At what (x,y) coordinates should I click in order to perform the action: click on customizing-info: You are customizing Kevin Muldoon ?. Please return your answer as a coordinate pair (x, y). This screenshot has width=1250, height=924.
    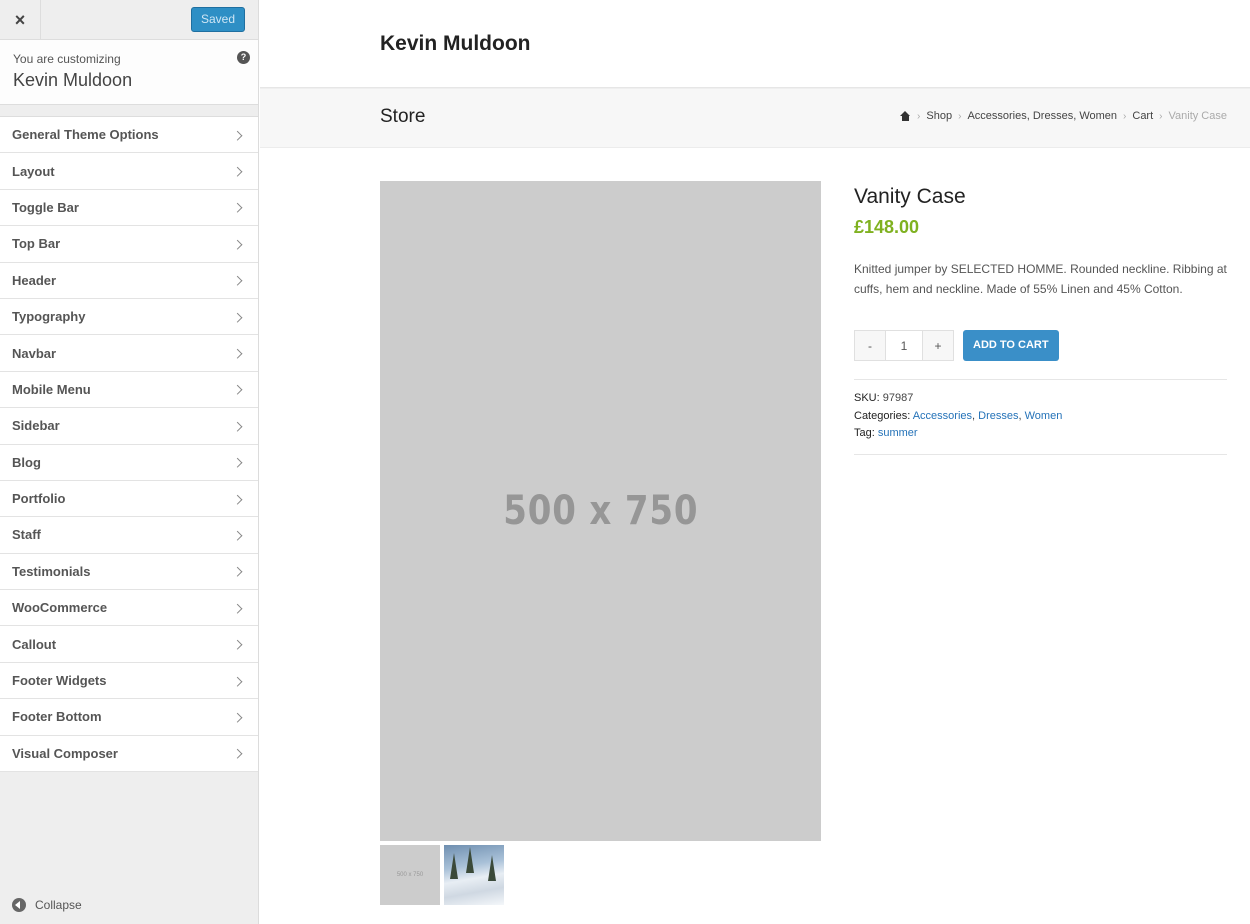
    Looking at the image, I should click on (129, 72).